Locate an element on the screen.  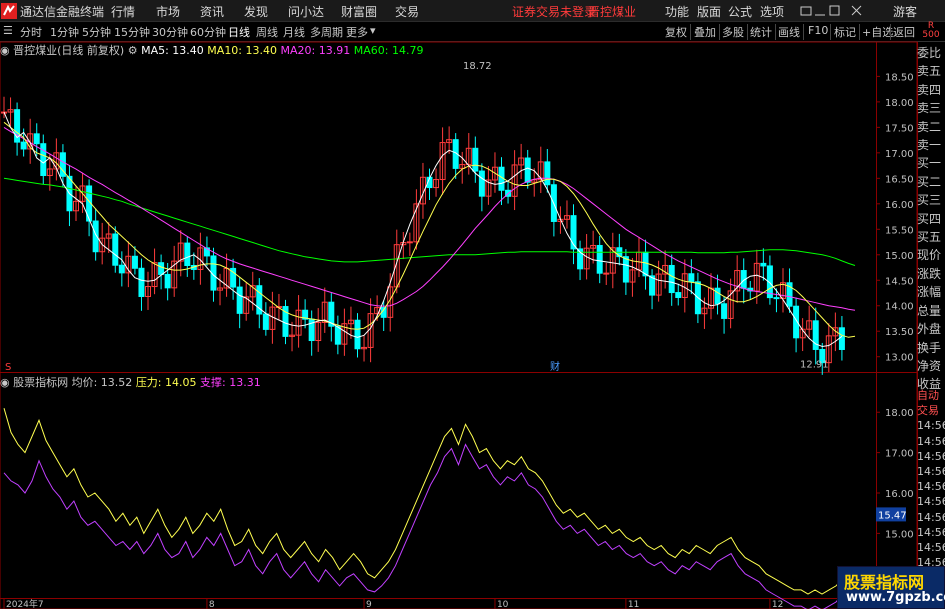
quote-label: 委比 is located at coordinates (929, 53).